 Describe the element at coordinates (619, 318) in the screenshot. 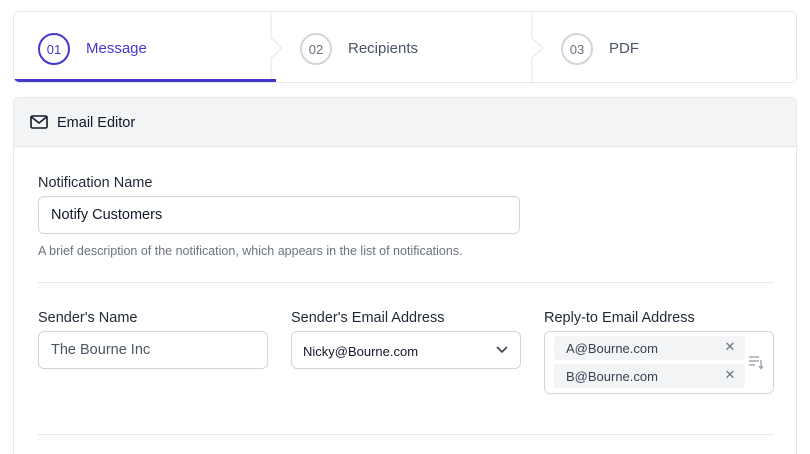

I see `reply-to-label: Reply-to Email Address` at that location.